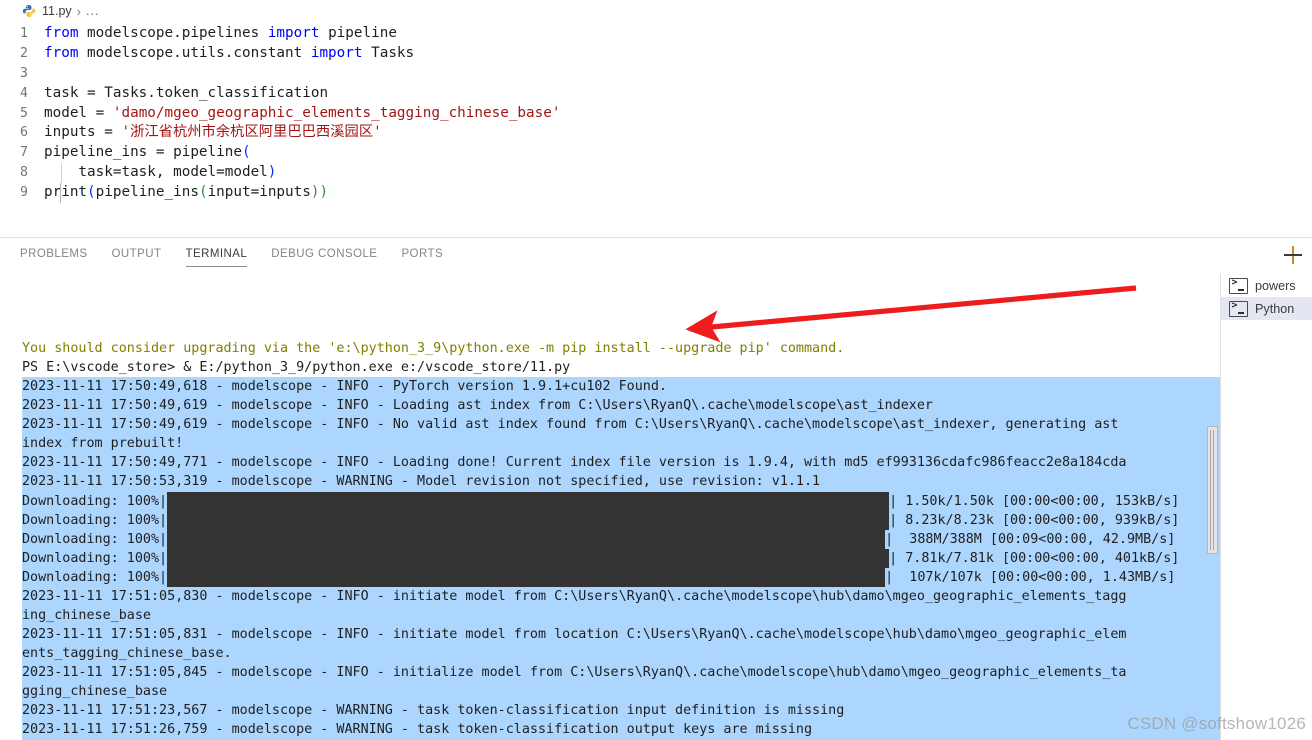 The height and width of the screenshot is (740, 1312). What do you see at coordinates (656, 133) in the screenshot?
I see `code-line: 6 inputs = '浙江省杭州市余杭区阿里巴巴西溪园区'` at bounding box center [656, 133].